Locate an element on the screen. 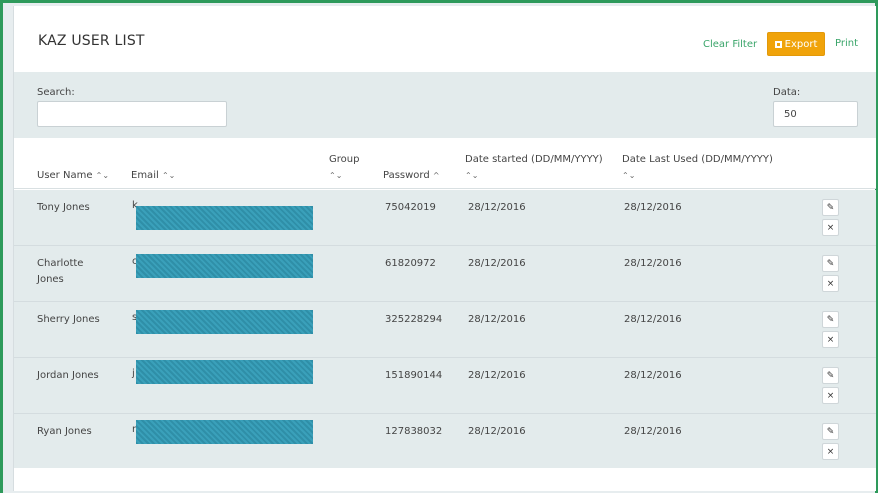 The width and height of the screenshot is (878, 493). cell-password: 127838032 is located at coordinates (414, 431).